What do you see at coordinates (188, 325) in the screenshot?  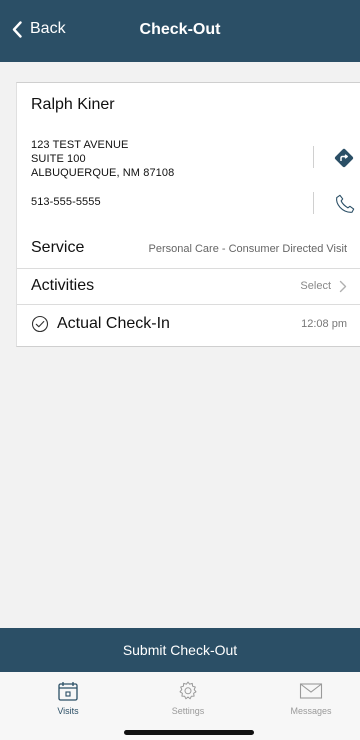 I see `check-in-row: Actual Check-In 12:08 pm` at bounding box center [188, 325].